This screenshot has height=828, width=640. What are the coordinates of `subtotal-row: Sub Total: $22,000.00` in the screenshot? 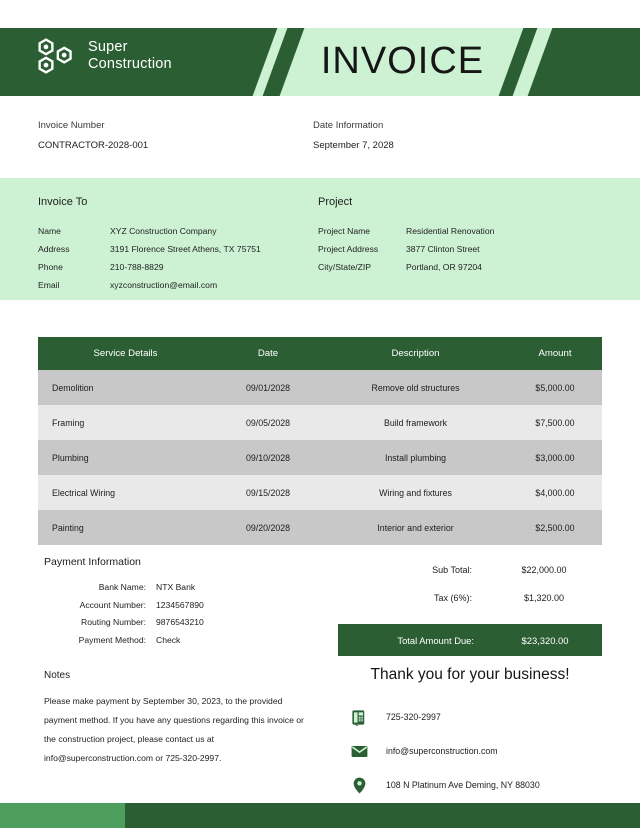 It's located at (470, 570).